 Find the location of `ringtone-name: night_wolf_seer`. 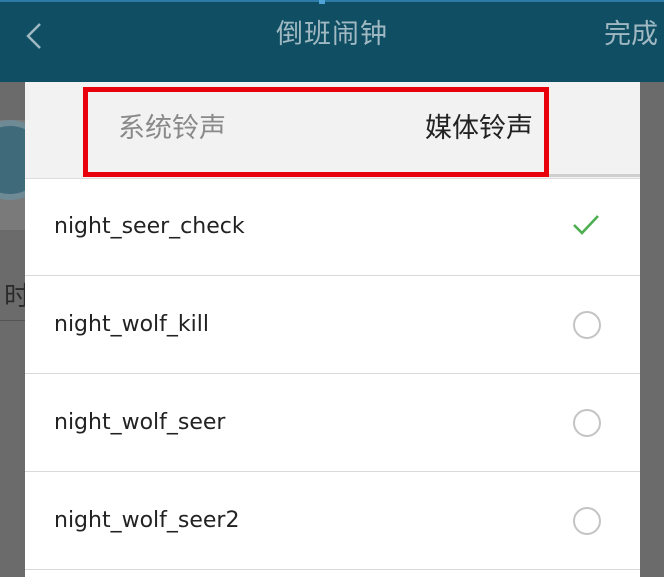

ringtone-name: night_wolf_seer is located at coordinates (140, 422).